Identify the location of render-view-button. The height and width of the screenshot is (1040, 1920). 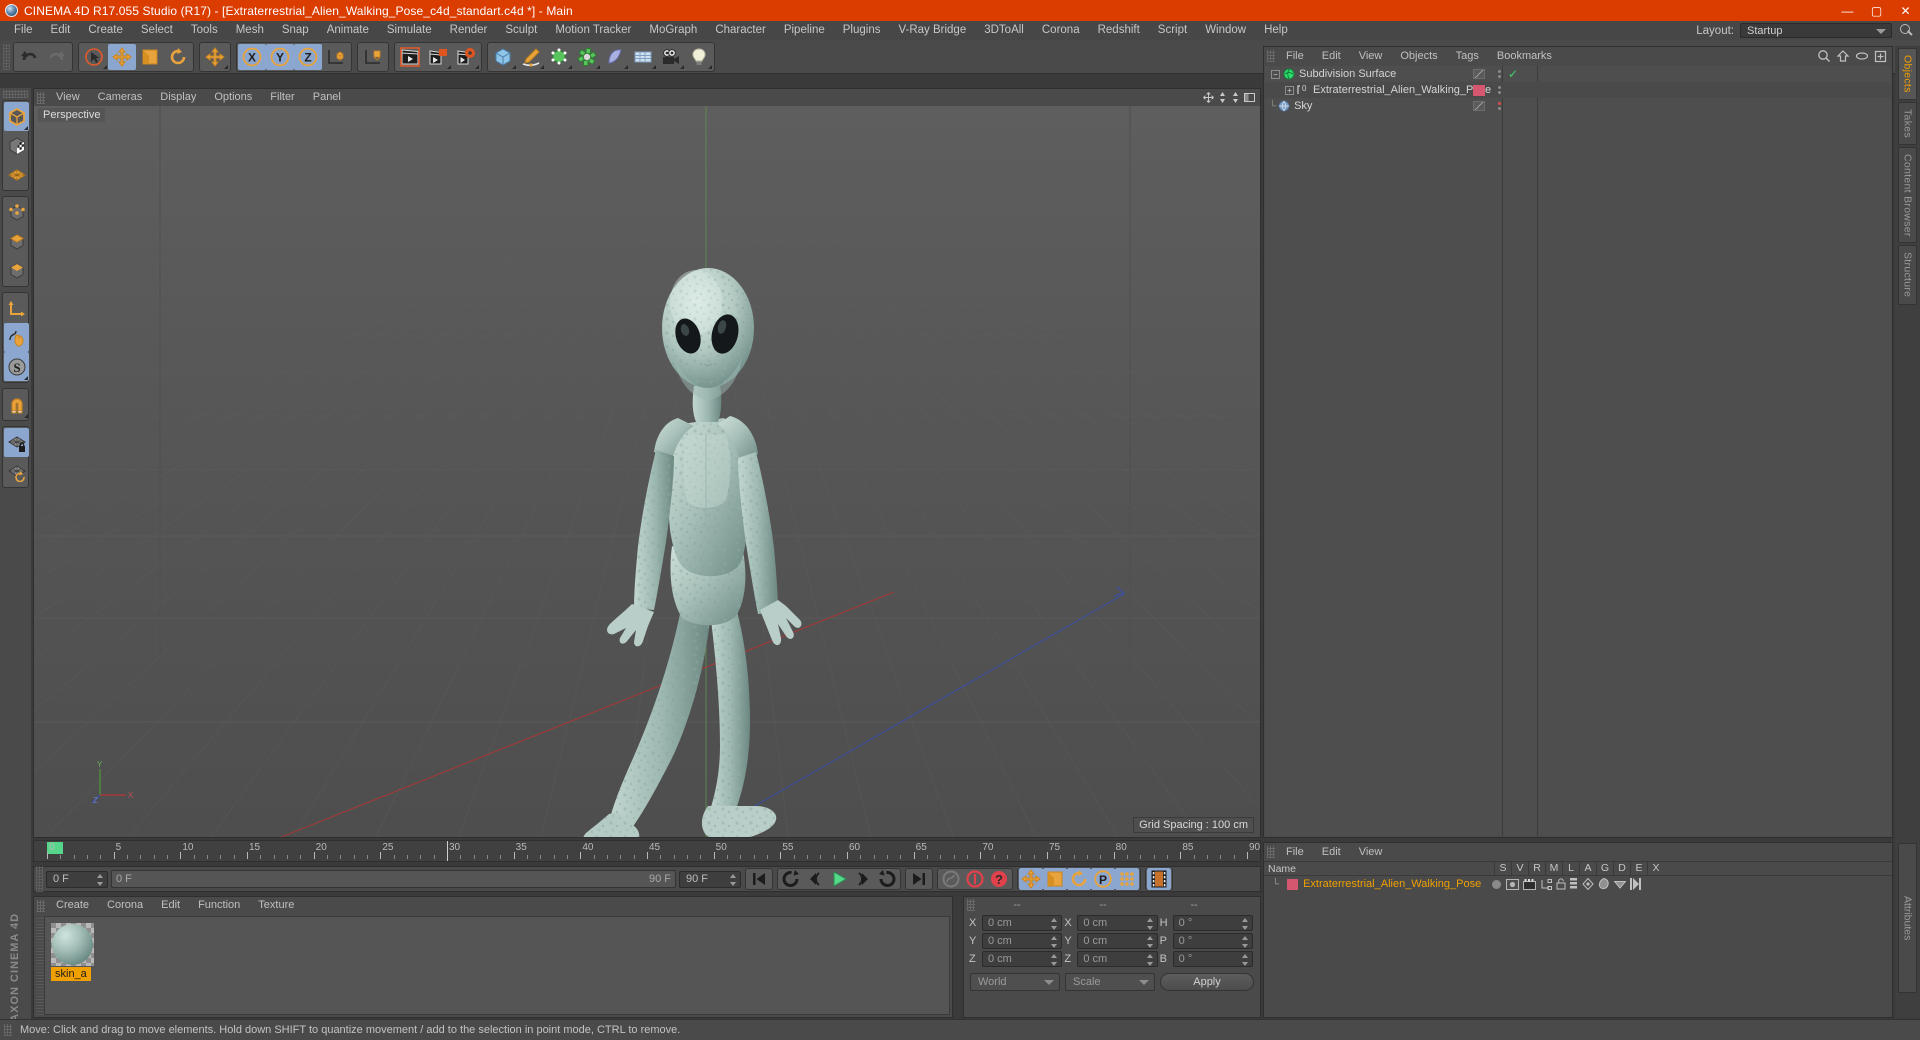
(410, 57).